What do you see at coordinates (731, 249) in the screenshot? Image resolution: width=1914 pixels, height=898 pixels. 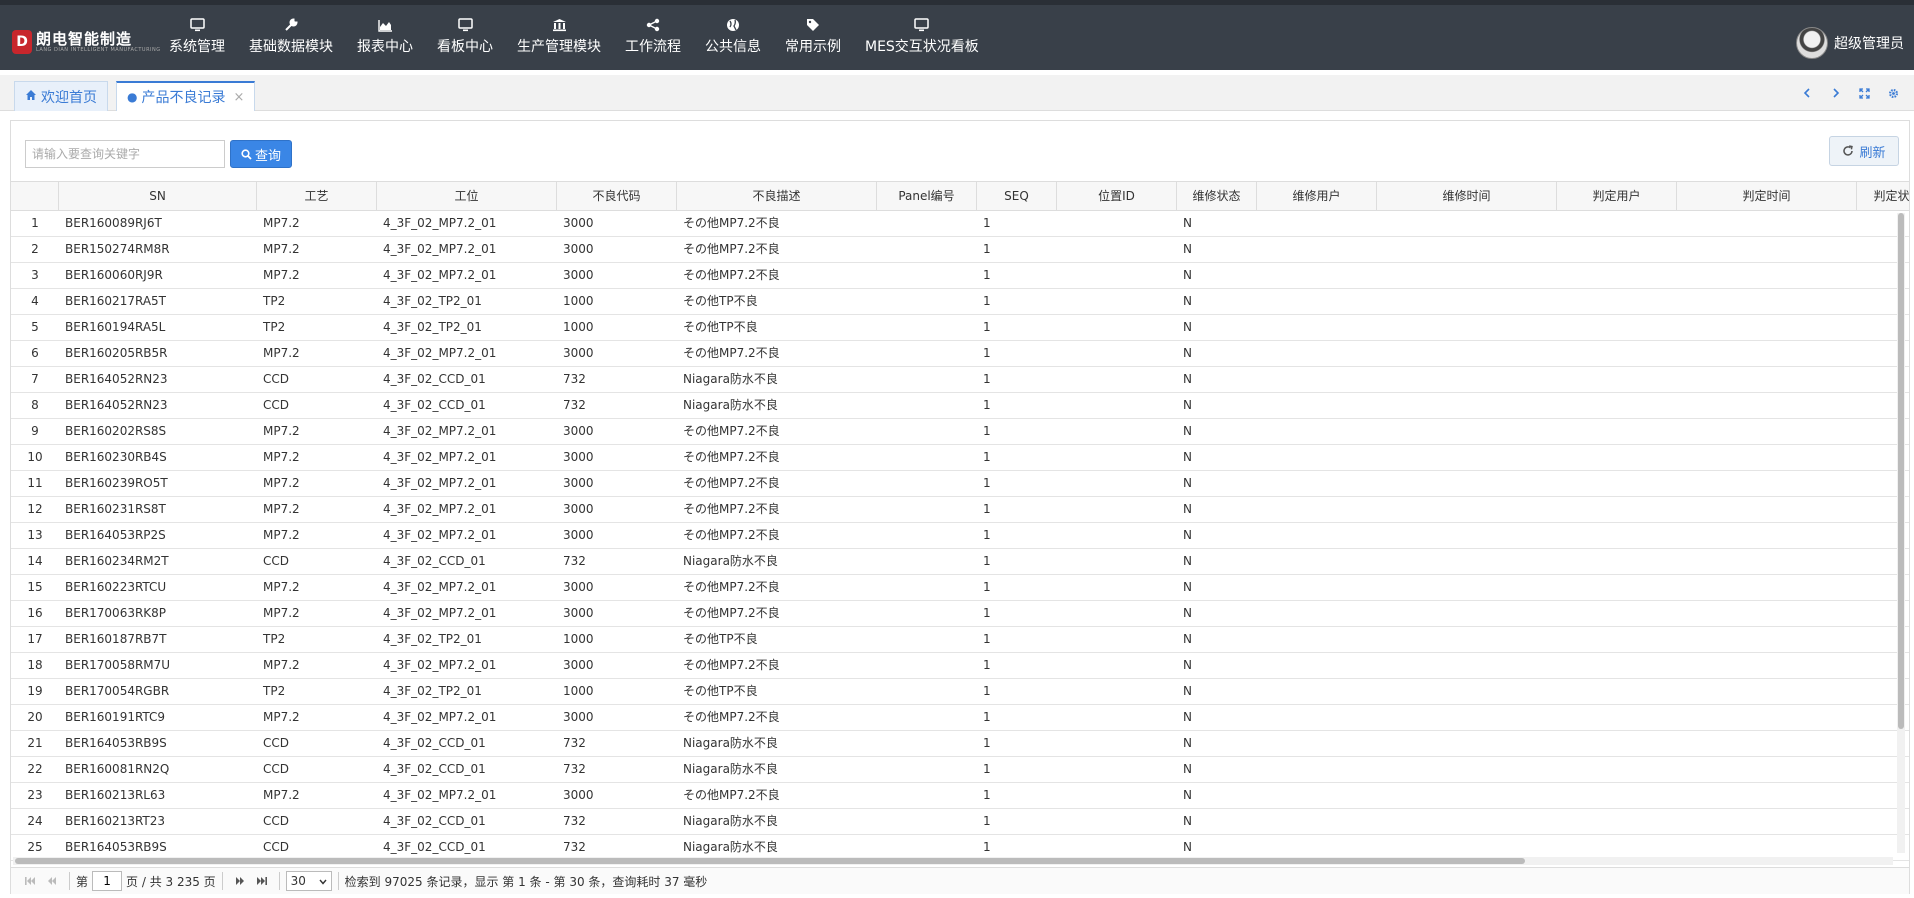 I see `table-cell: その他MP7.2不良` at bounding box center [731, 249].